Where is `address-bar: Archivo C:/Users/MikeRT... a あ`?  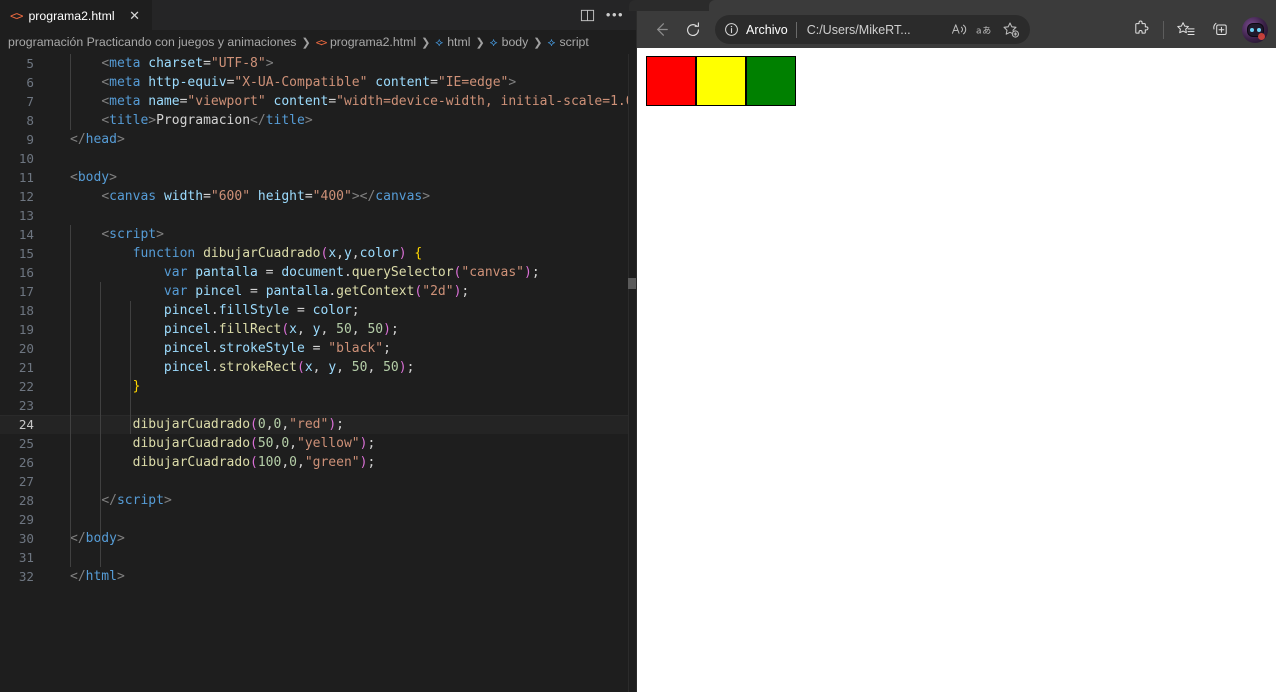 address-bar: Archivo C:/Users/MikeRT... a あ is located at coordinates (872, 29).